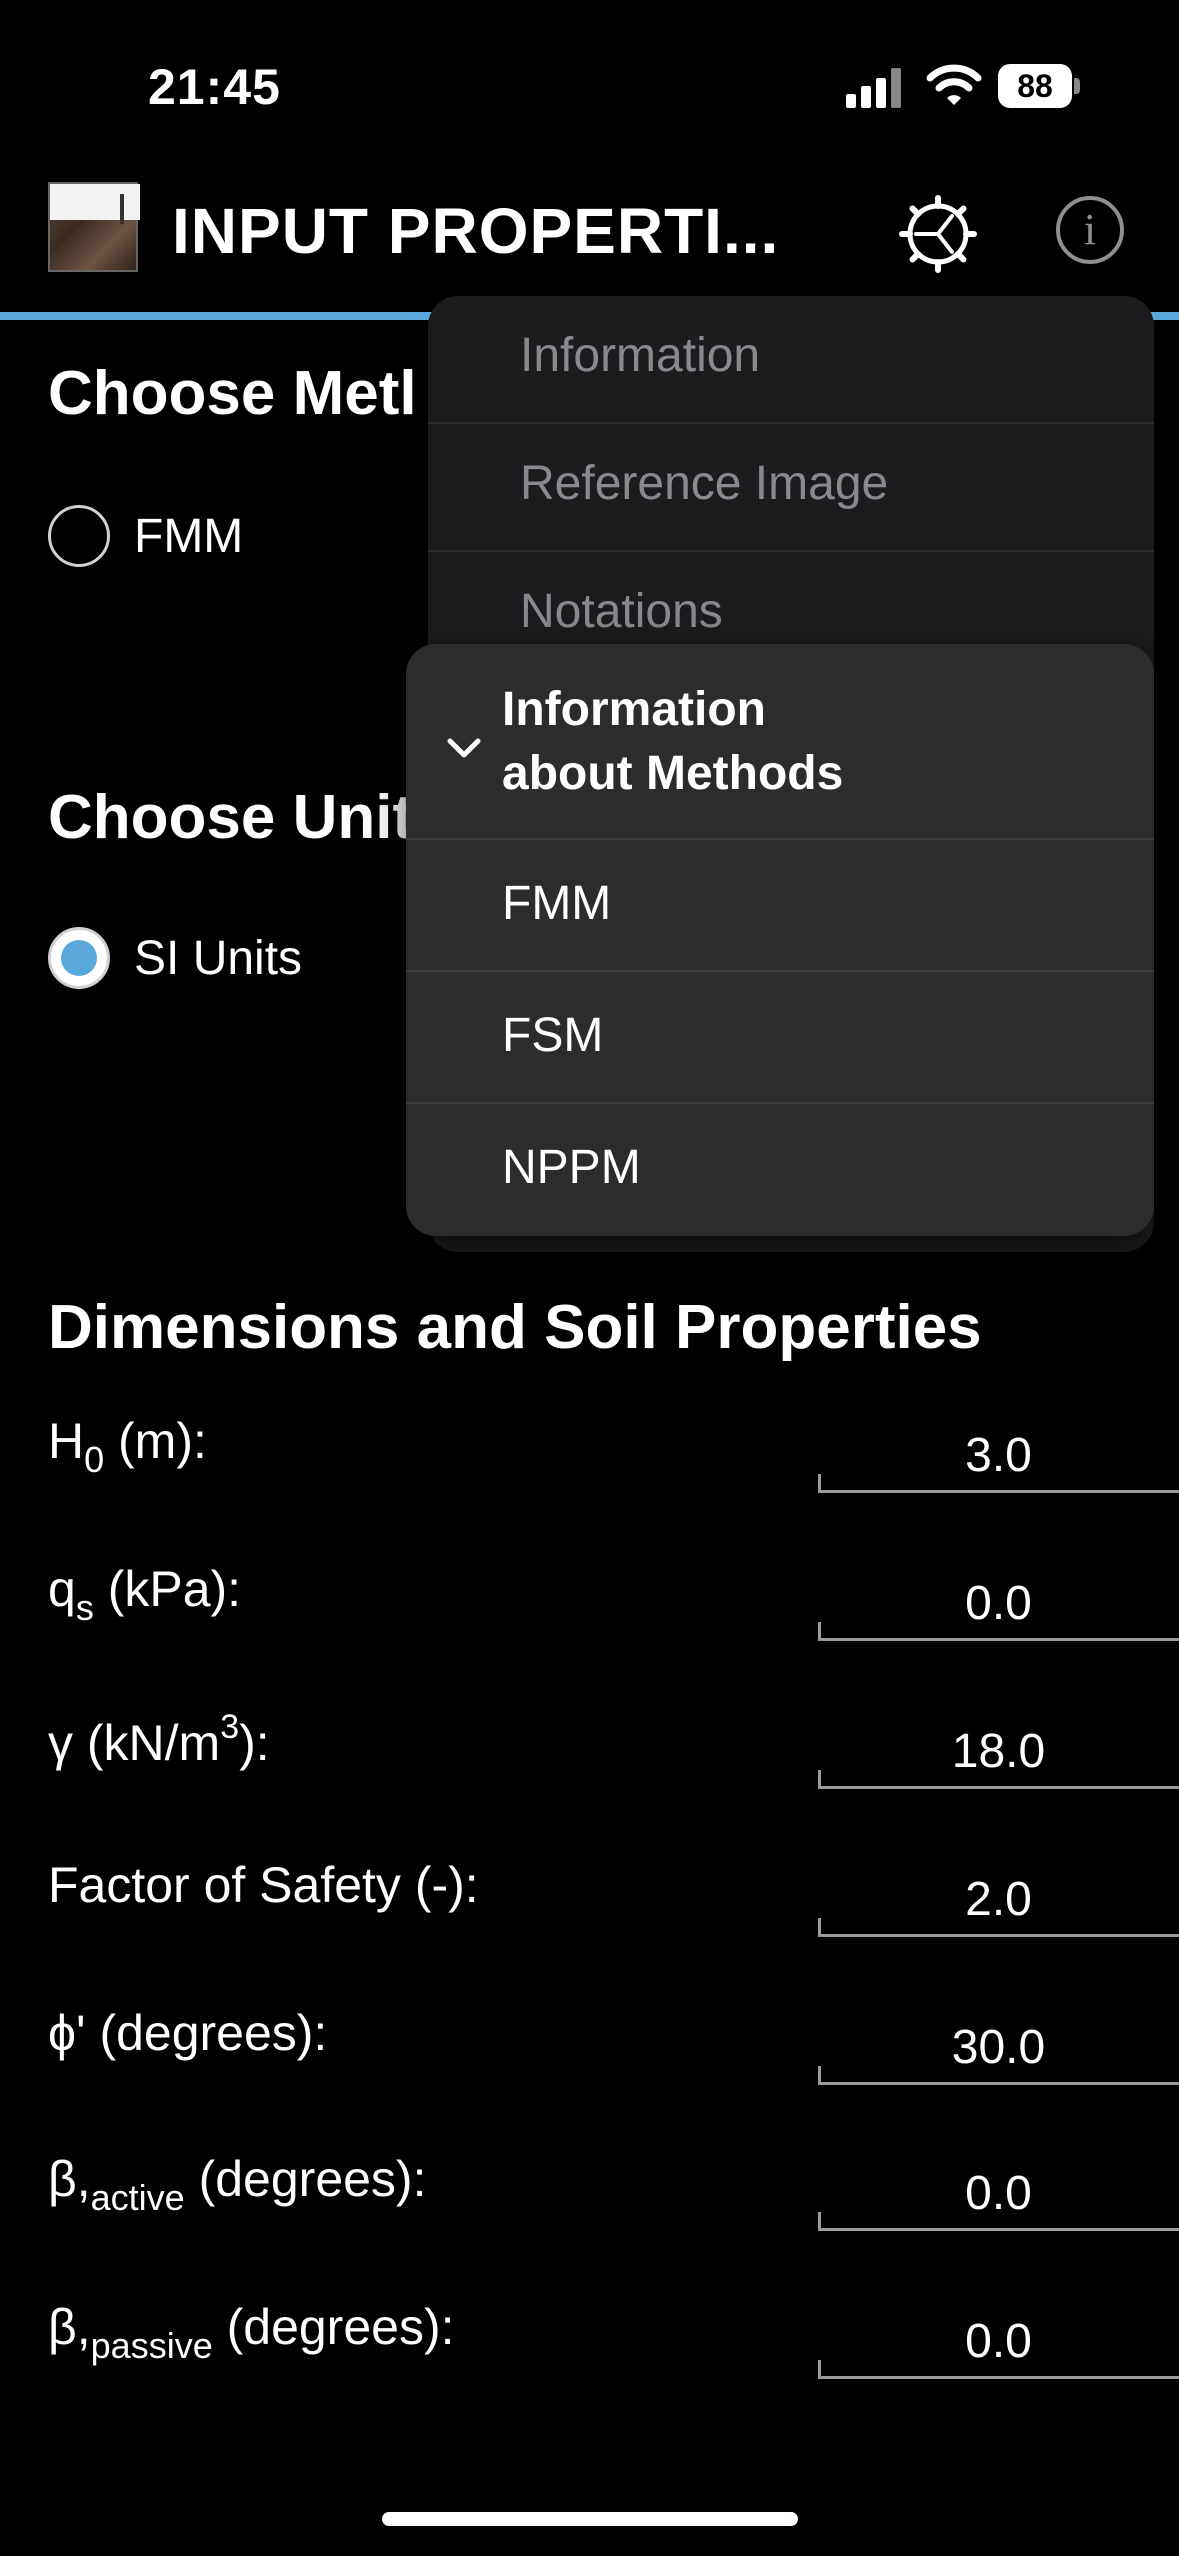 The image size is (1179, 2556). What do you see at coordinates (998, 1455) in the screenshot?
I see `h0-input` at bounding box center [998, 1455].